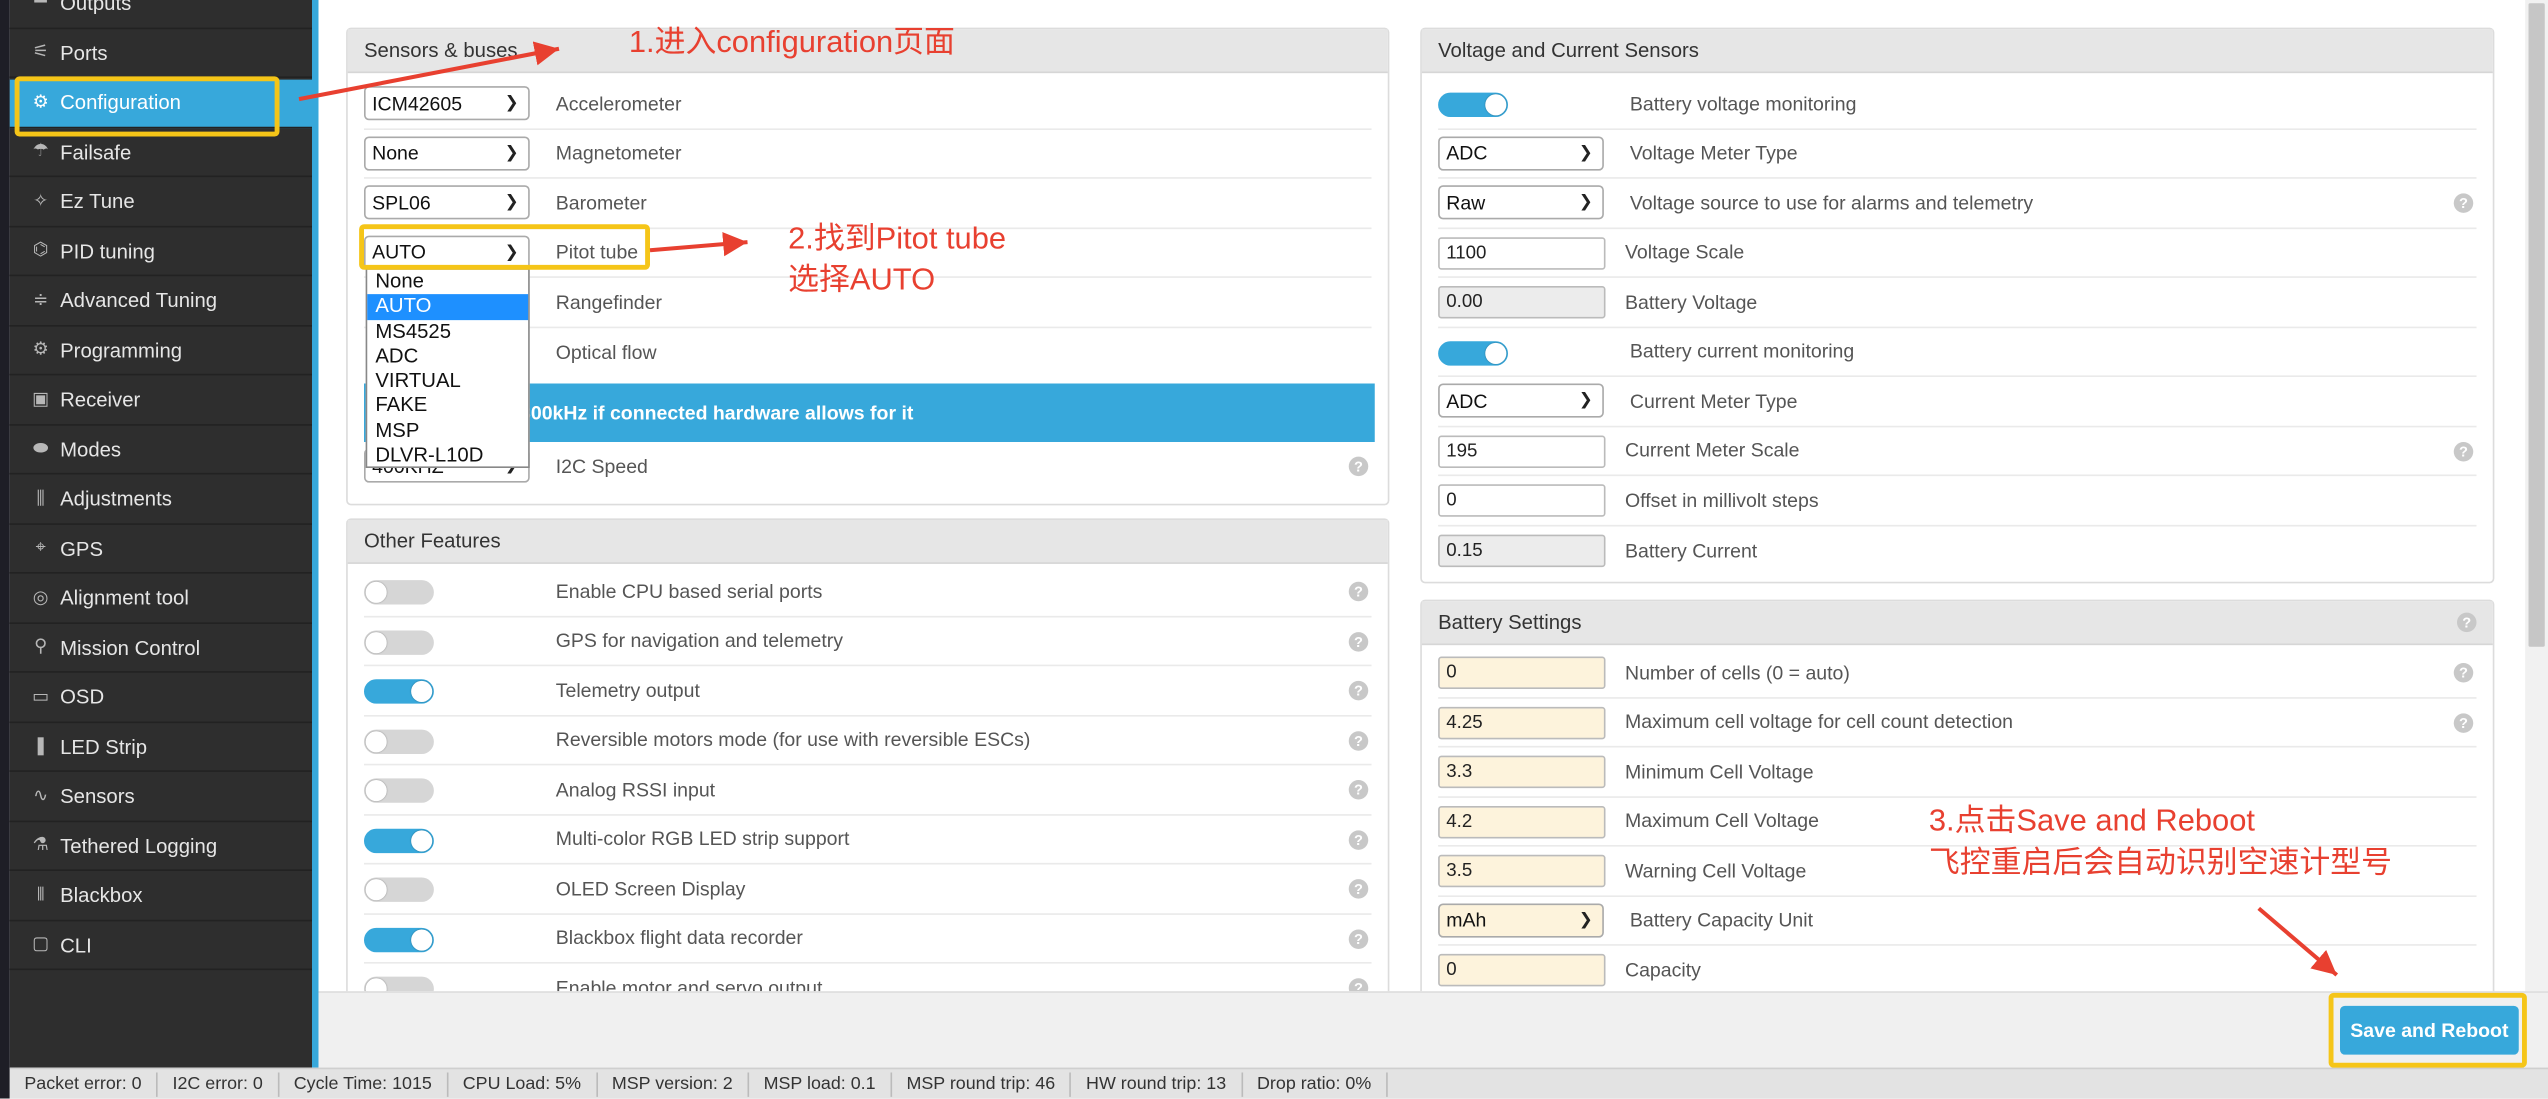  I want to click on pitot-option: VIRTUAL, so click(447, 381).